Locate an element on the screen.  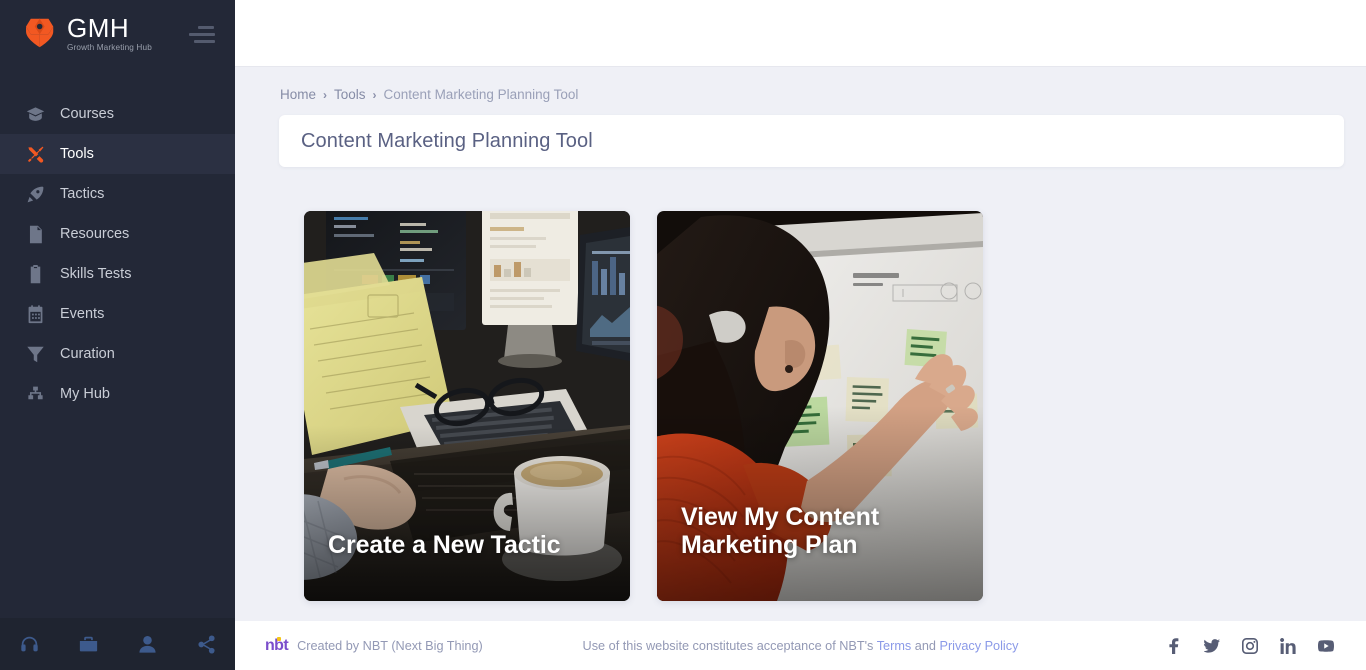
hamburger-menu-icon is located at coordinates (204, 34).